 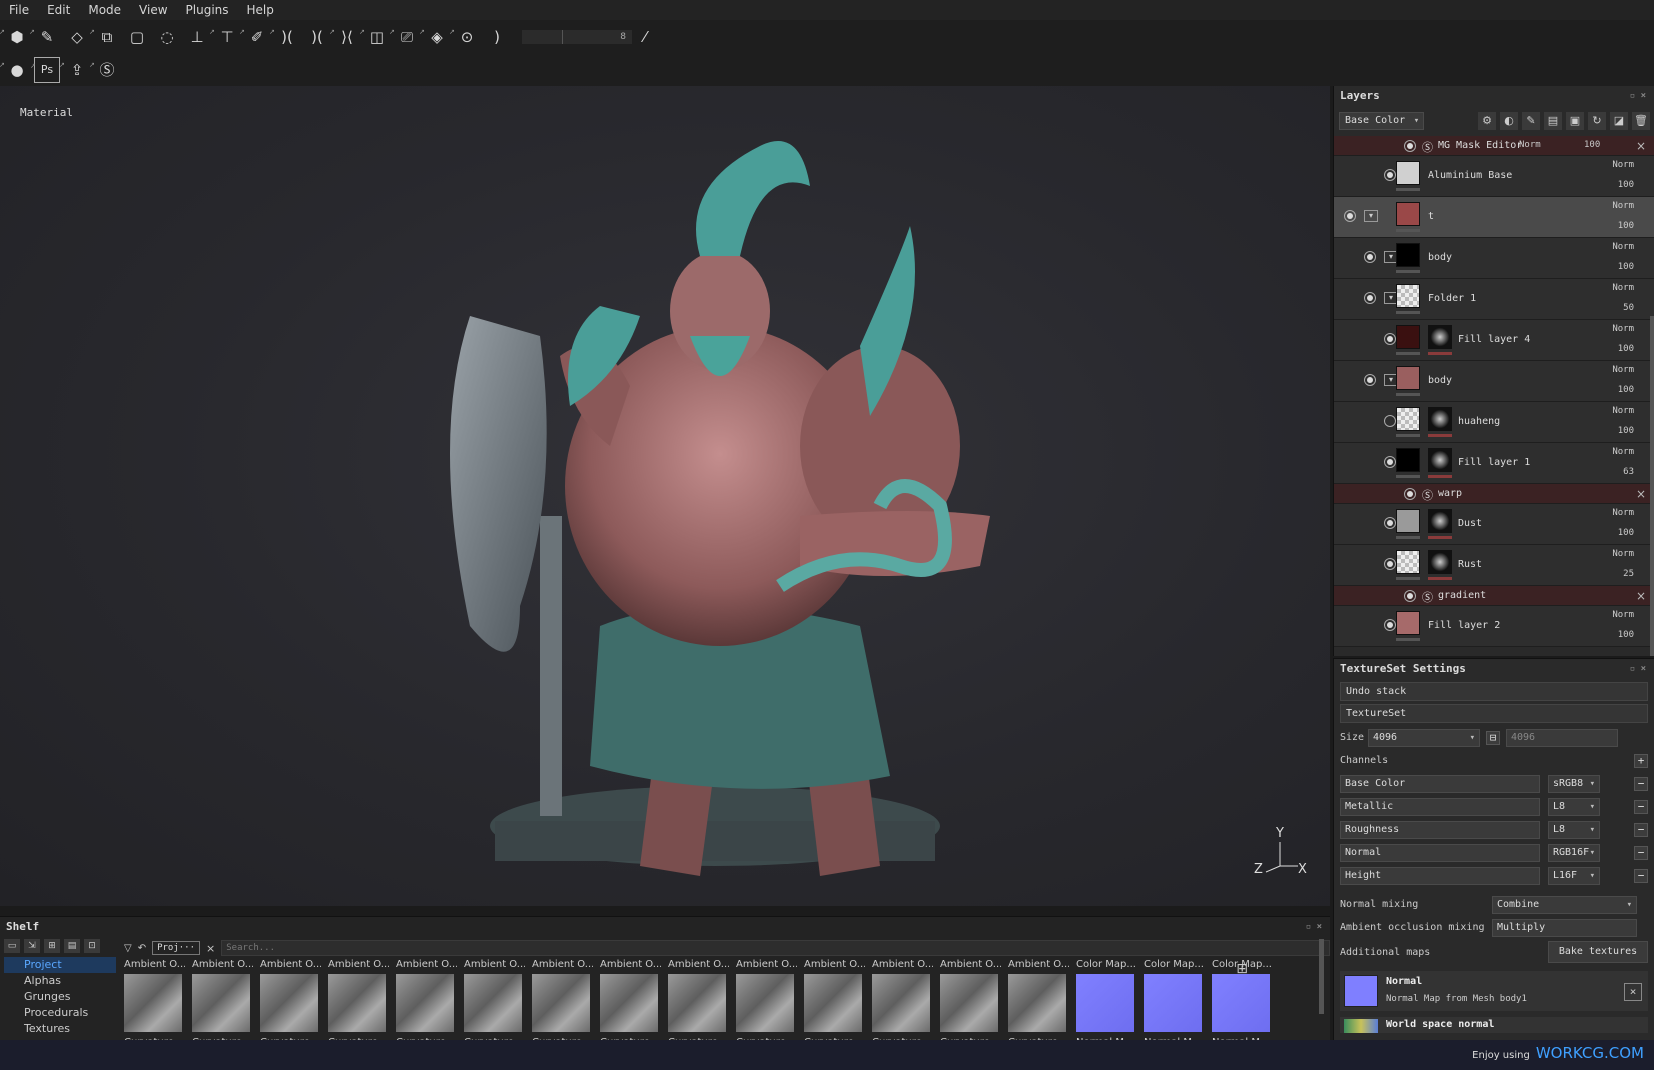 What do you see at coordinates (210, 948) in the screenshot?
I see `clear-filter-icon: ×` at bounding box center [210, 948].